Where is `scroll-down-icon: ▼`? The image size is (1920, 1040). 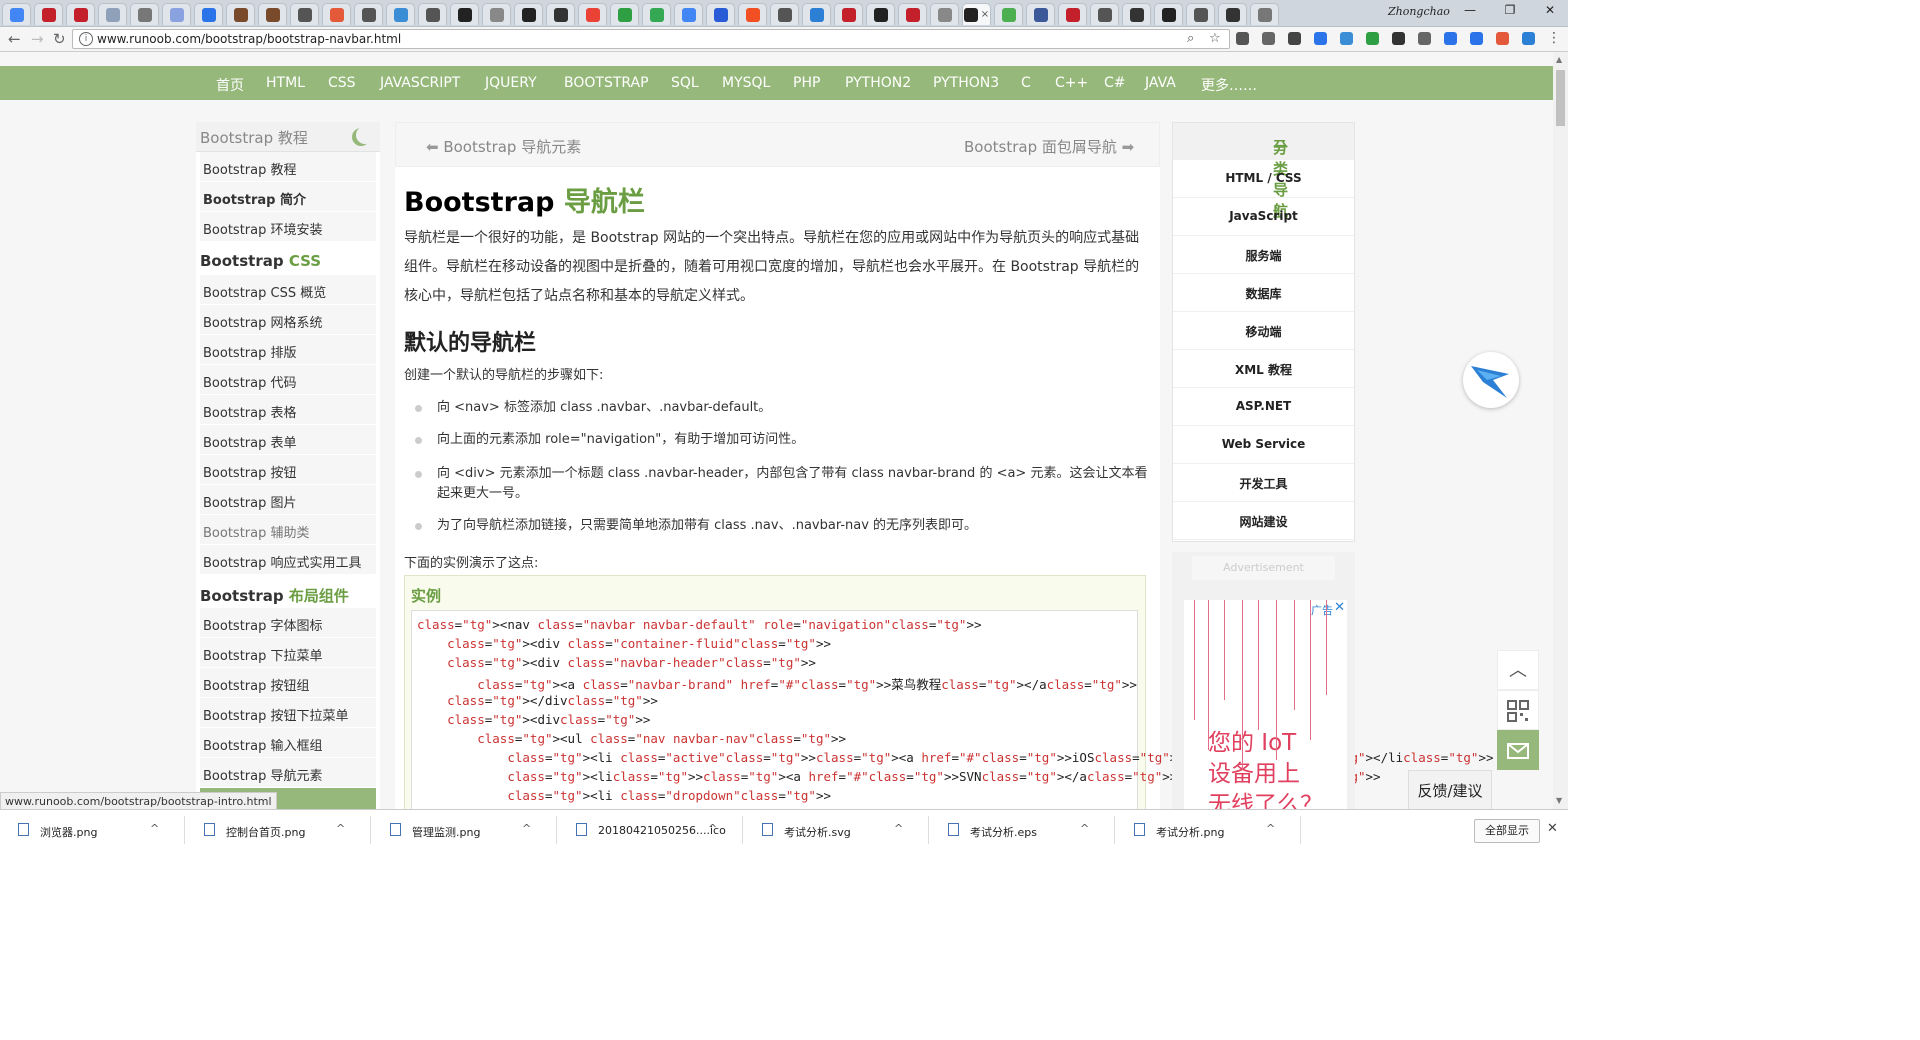 scroll-down-icon: ▼ is located at coordinates (1559, 800).